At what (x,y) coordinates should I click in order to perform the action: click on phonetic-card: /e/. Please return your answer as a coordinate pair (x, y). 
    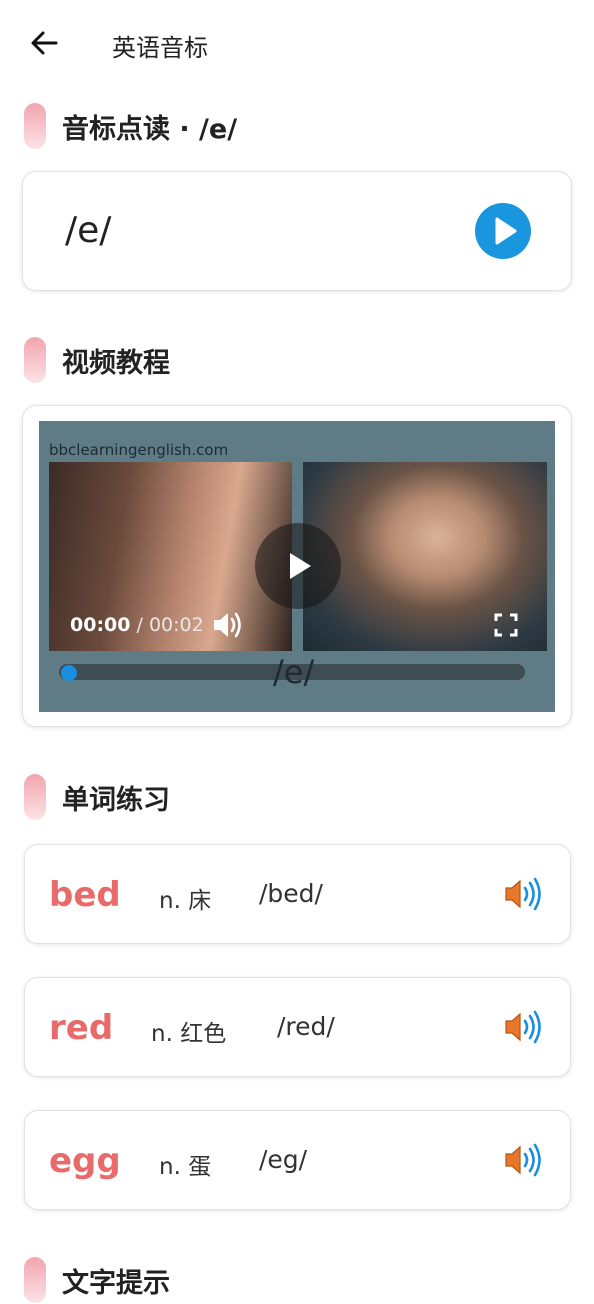
    Looking at the image, I should click on (297, 231).